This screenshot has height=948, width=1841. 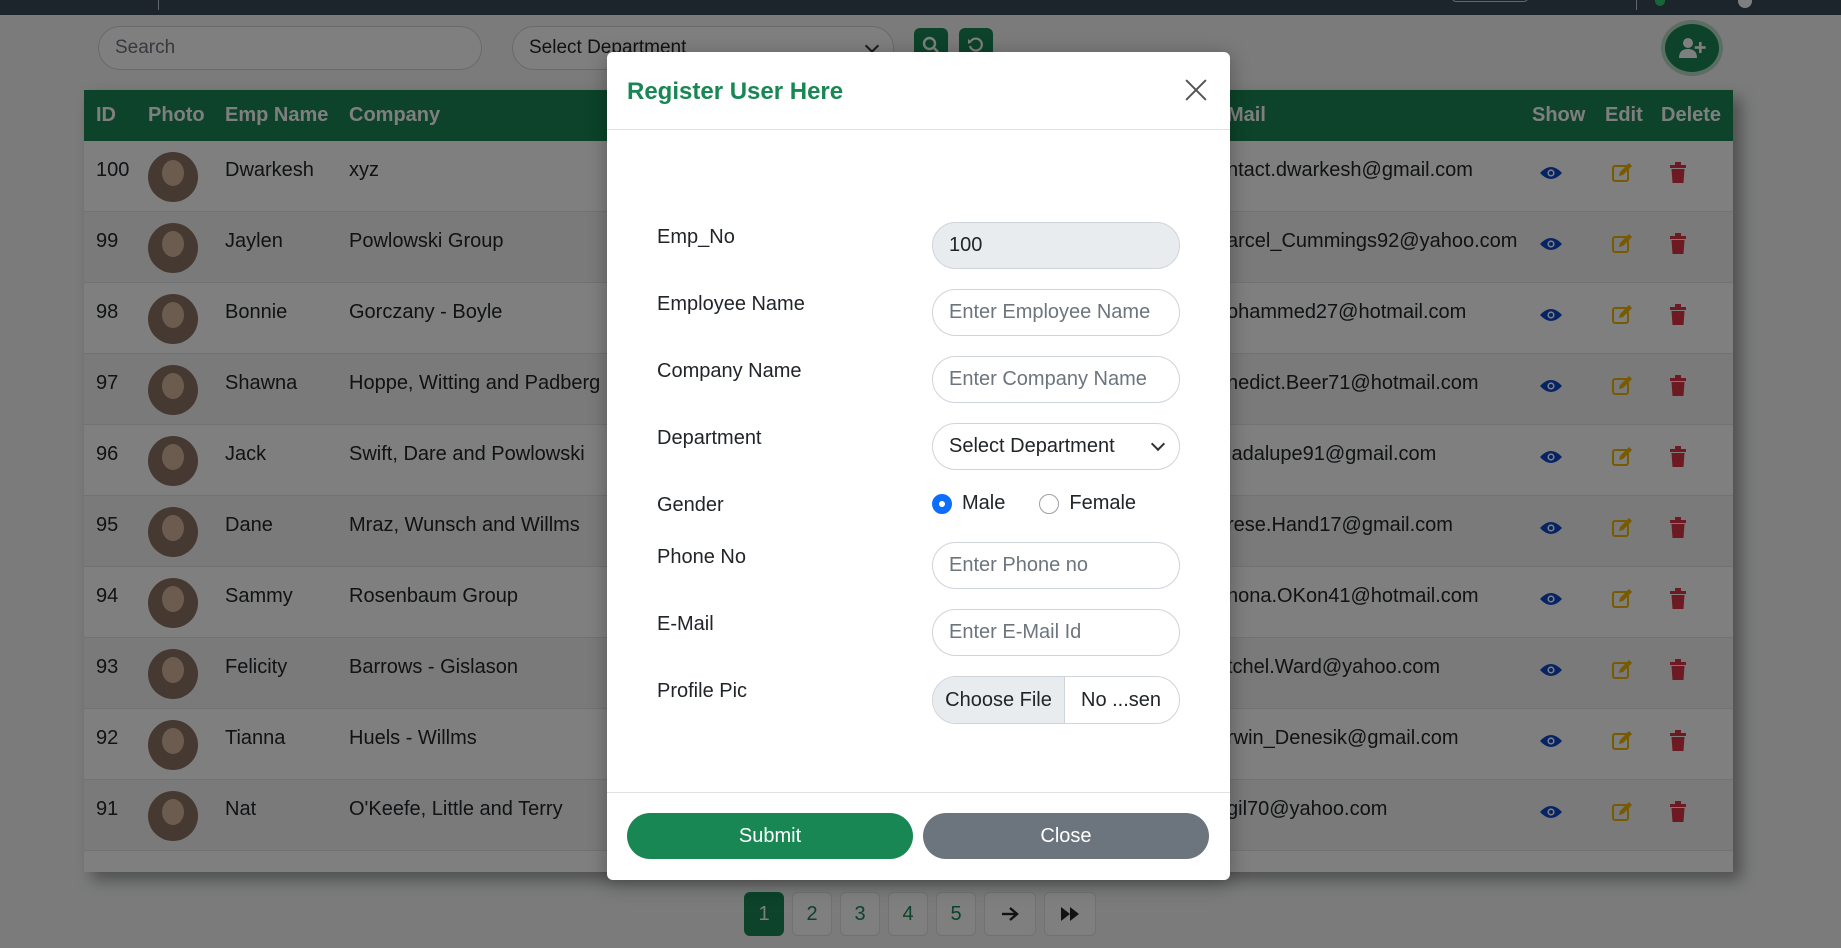 What do you see at coordinates (1048, 379) in the screenshot?
I see `company-name-placeholder: Enter Company Name` at bounding box center [1048, 379].